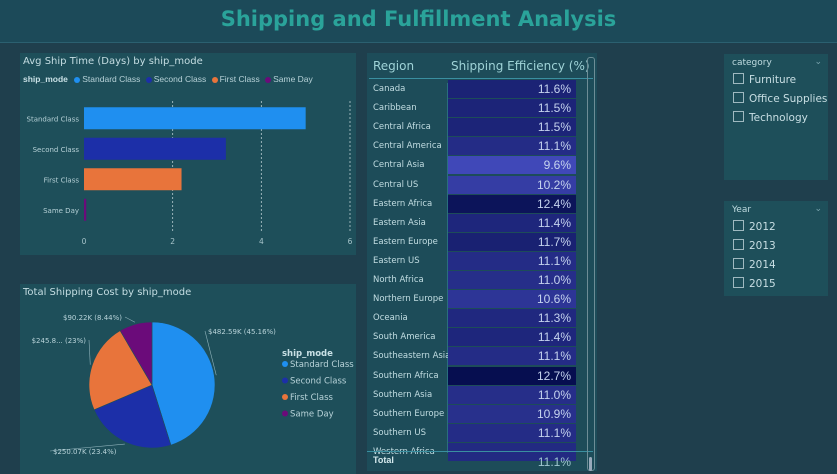  Describe the element at coordinates (512, 184) in the screenshot. I see `efficiency-cell: 10.2%` at that location.